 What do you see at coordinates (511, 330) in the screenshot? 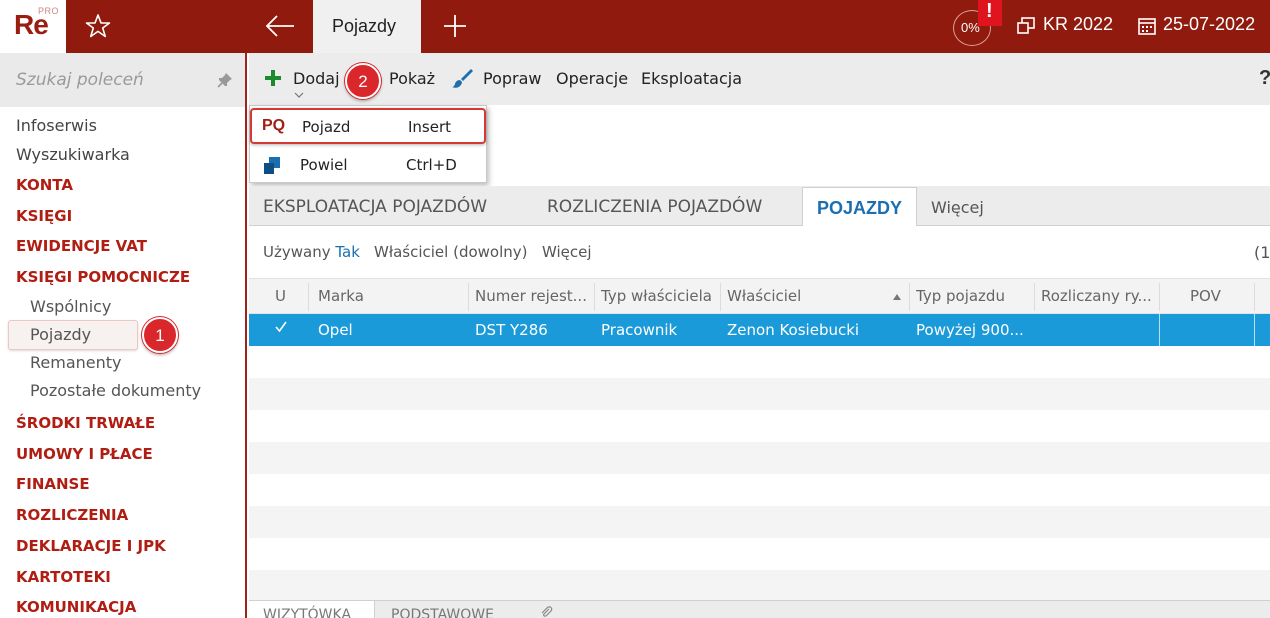
I see `cell-registration: DST Y286` at bounding box center [511, 330].